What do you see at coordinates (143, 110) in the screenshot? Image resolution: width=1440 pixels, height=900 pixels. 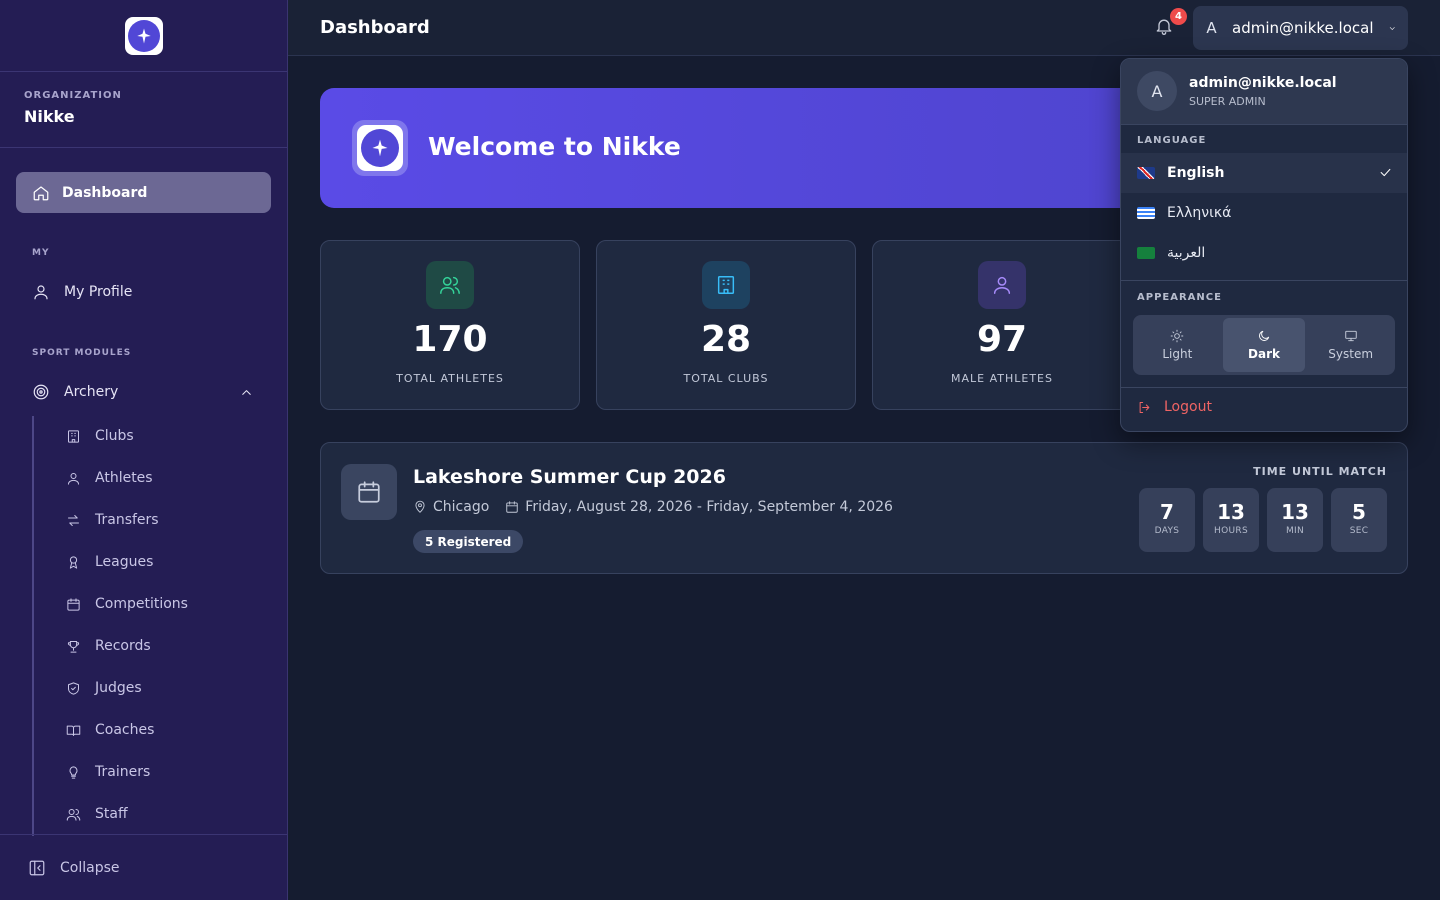 I see `organization-block: ORGANIZATION Nikke` at bounding box center [143, 110].